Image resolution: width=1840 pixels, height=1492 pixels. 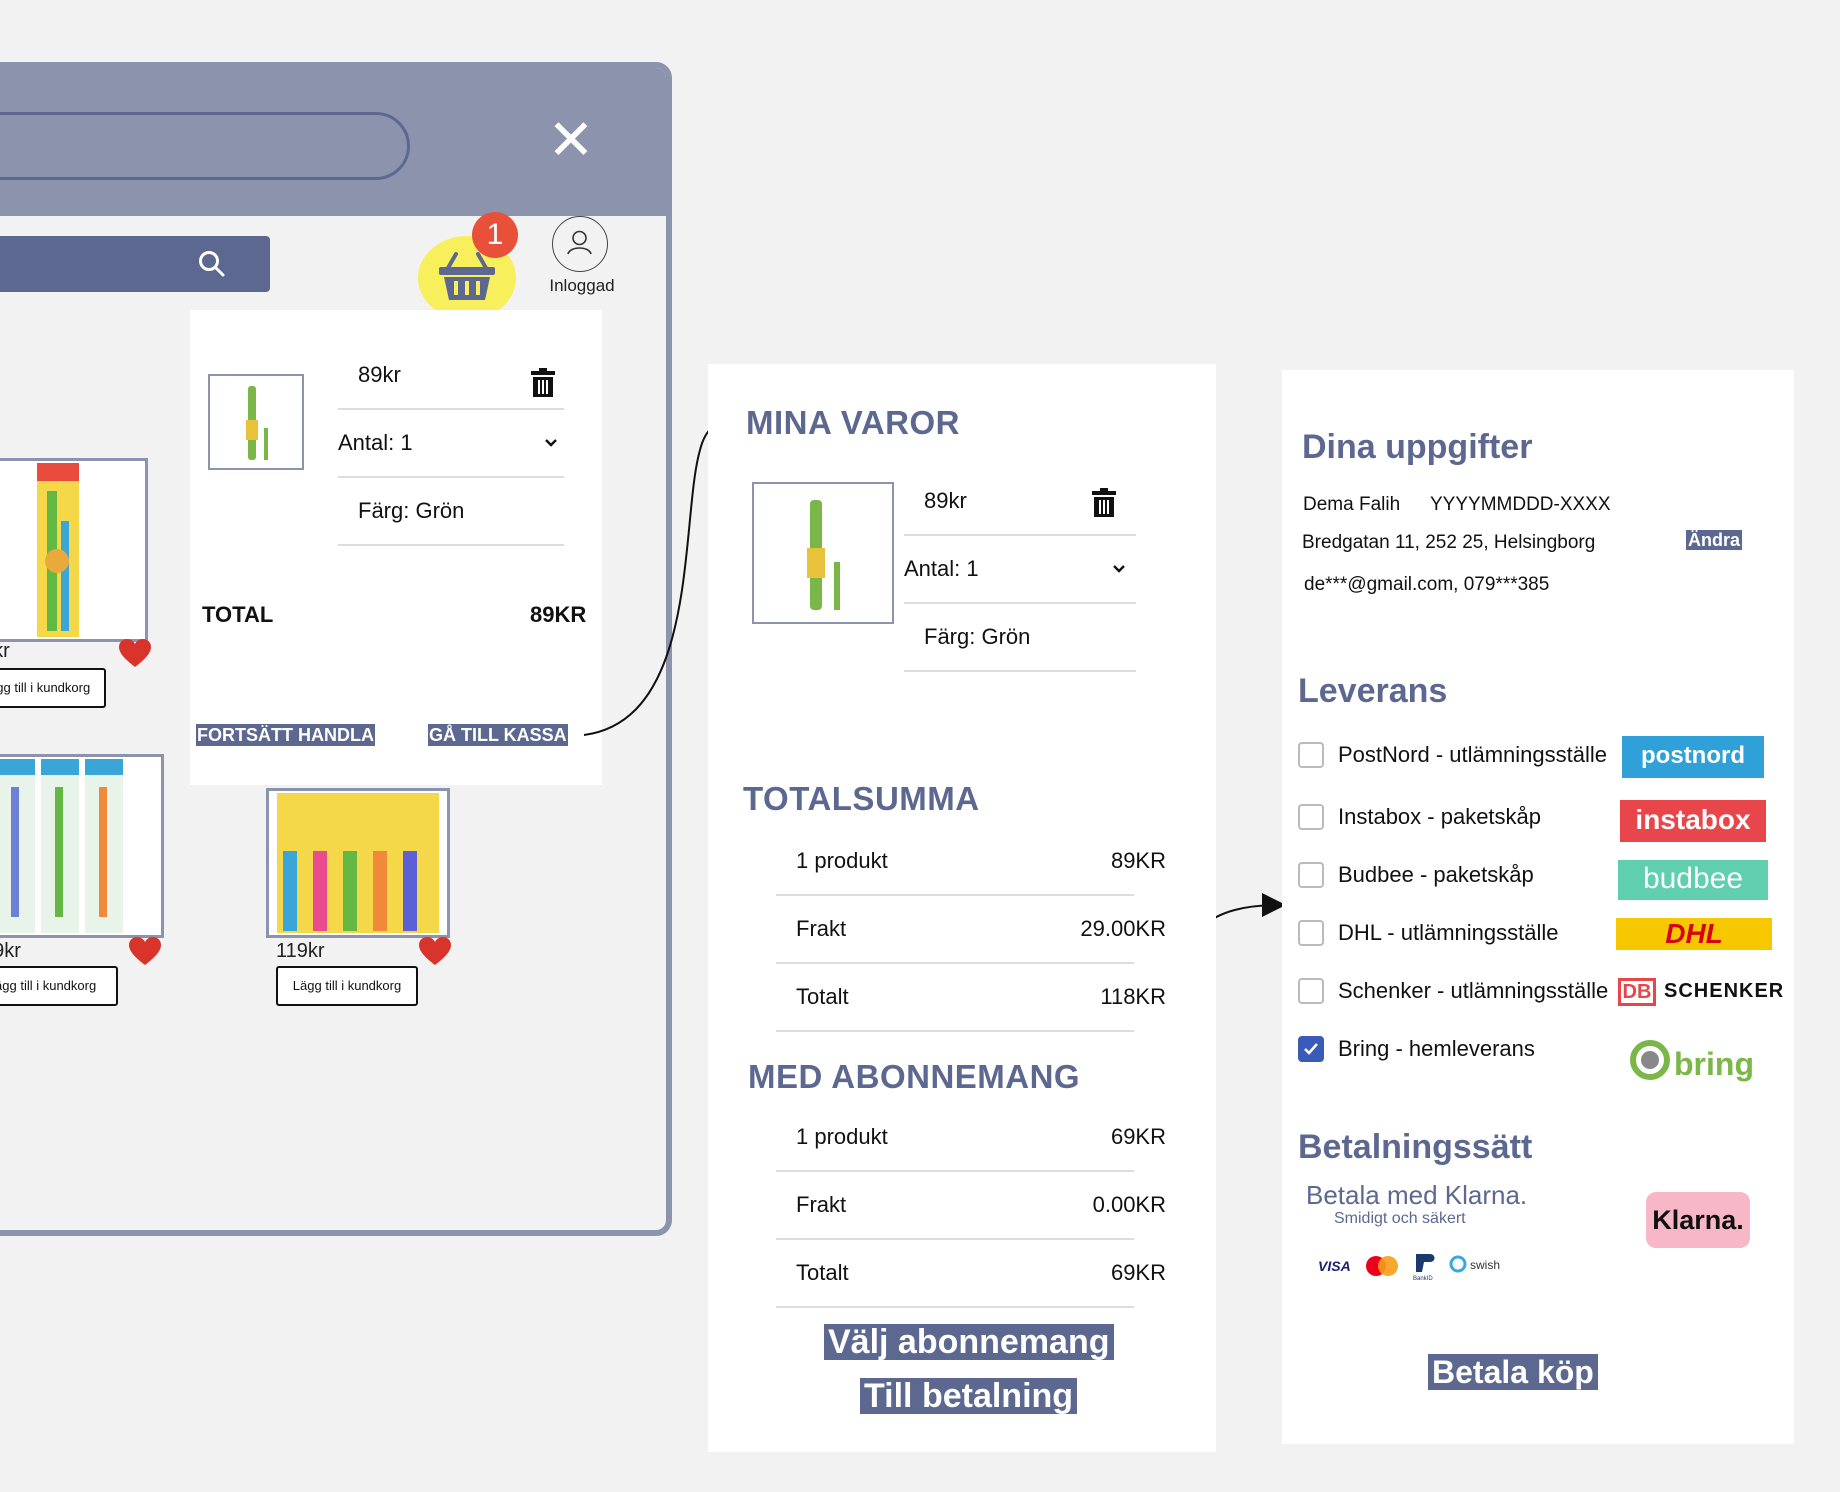 What do you see at coordinates (495, 235) in the screenshot?
I see `cart-count-badge: 1` at bounding box center [495, 235].